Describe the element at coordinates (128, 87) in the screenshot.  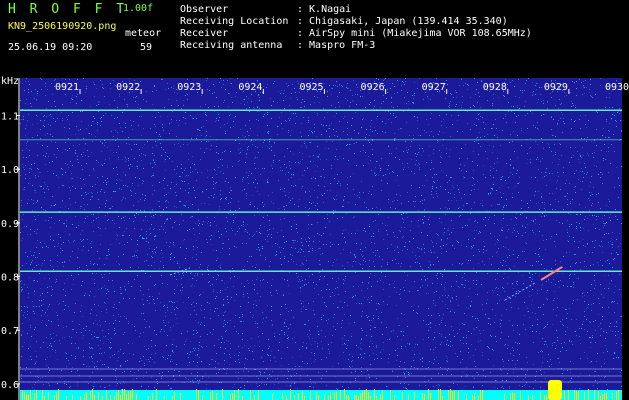
I see `x-tick-label: 0922` at that location.